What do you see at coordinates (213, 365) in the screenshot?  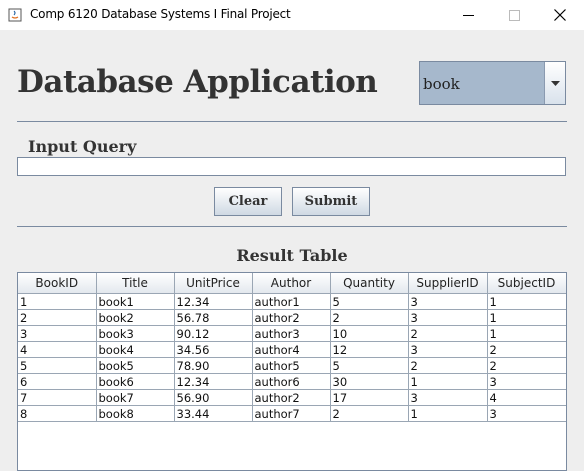 I see `table-cell: 78.90` at bounding box center [213, 365].